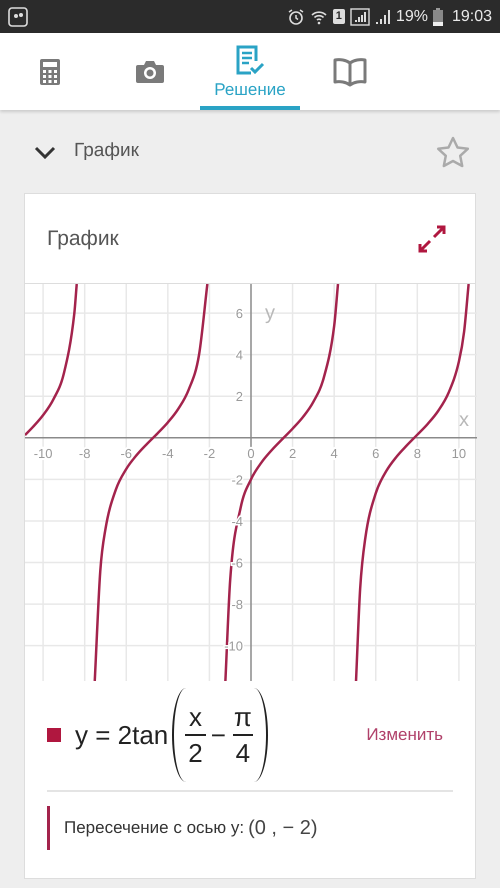 The image size is (500, 888). Describe the element at coordinates (45, 151) in the screenshot. I see `chevron-down-icon` at that location.